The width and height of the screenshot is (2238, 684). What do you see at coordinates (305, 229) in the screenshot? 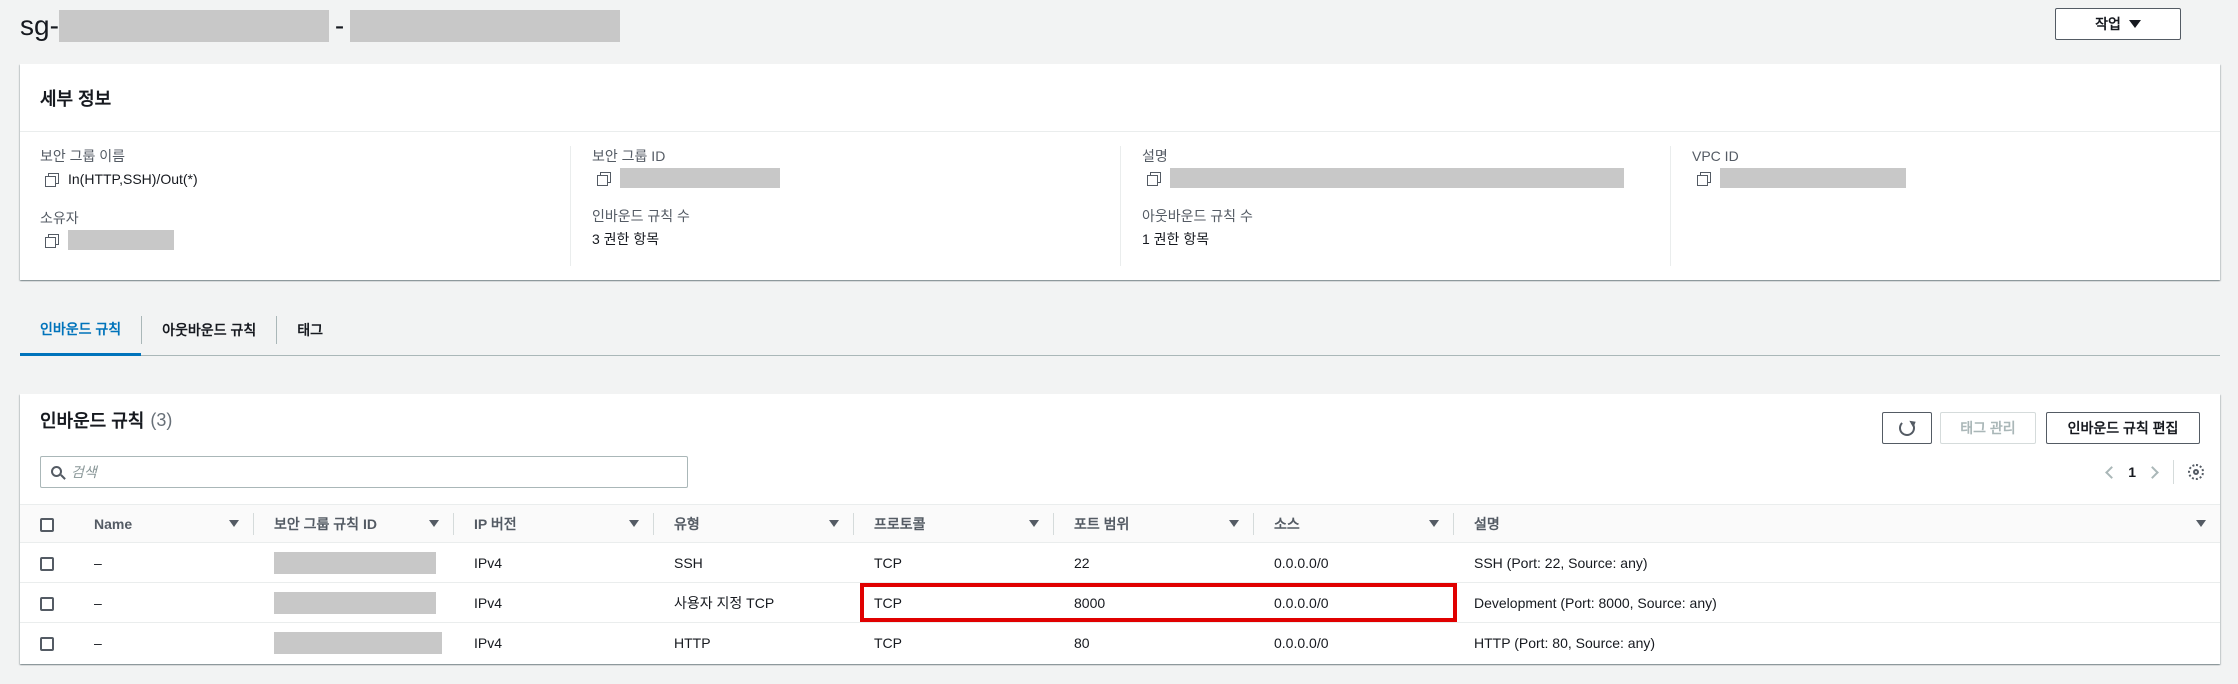
I see `owner-field: 소유자` at bounding box center [305, 229].